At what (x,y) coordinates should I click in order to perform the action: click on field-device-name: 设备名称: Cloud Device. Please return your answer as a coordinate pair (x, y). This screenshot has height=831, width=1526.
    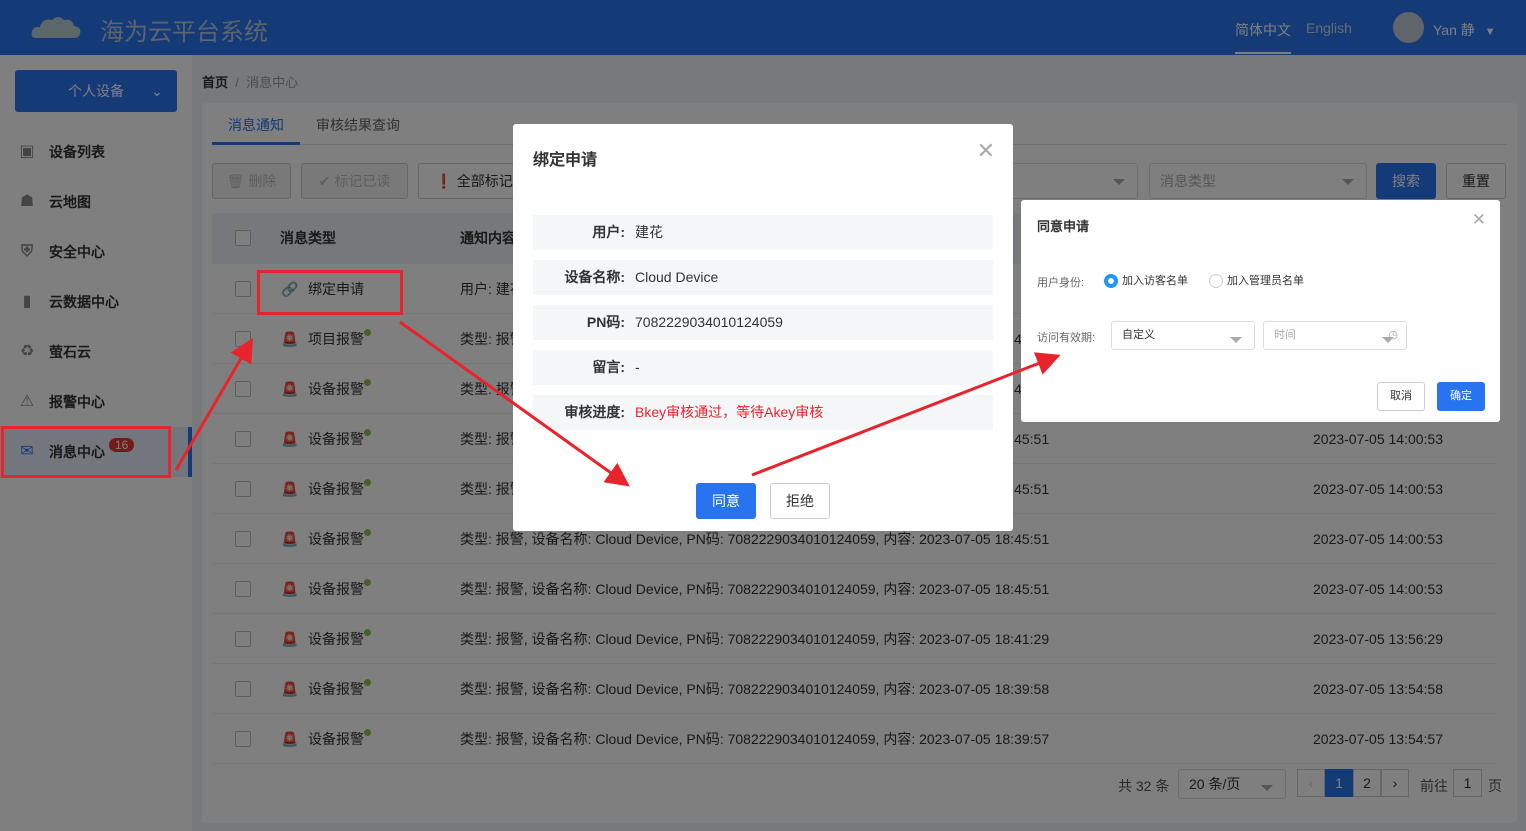
    Looking at the image, I should click on (763, 277).